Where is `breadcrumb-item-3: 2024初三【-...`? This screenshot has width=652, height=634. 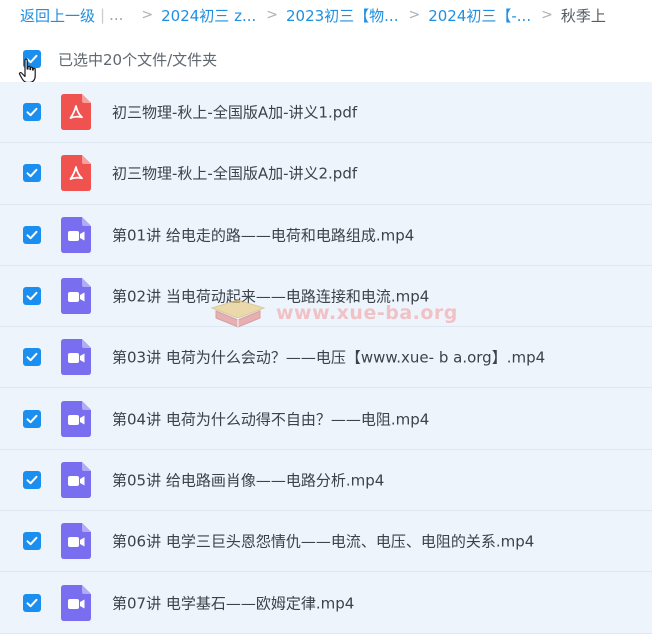
breadcrumb-item-3: 2024初三【-... is located at coordinates (479, 15).